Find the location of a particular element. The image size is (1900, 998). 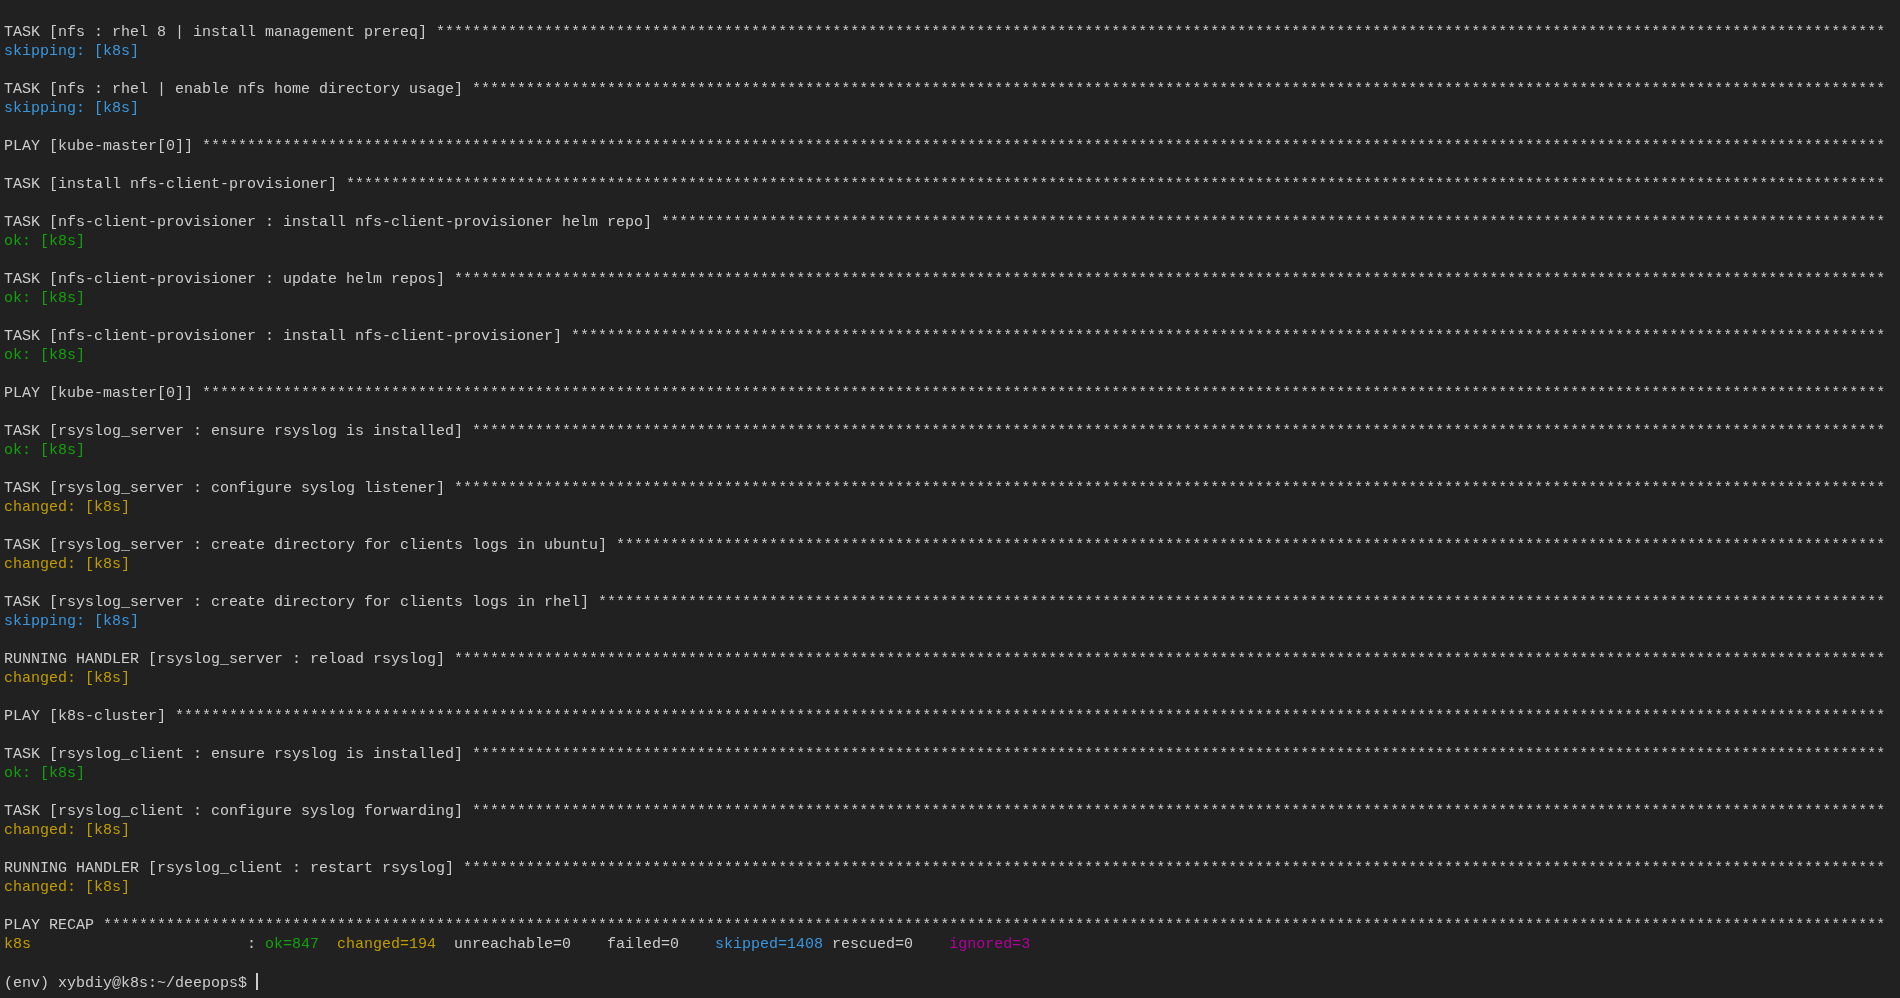

recap-stat: unreachable=0 is located at coordinates (513, 944).